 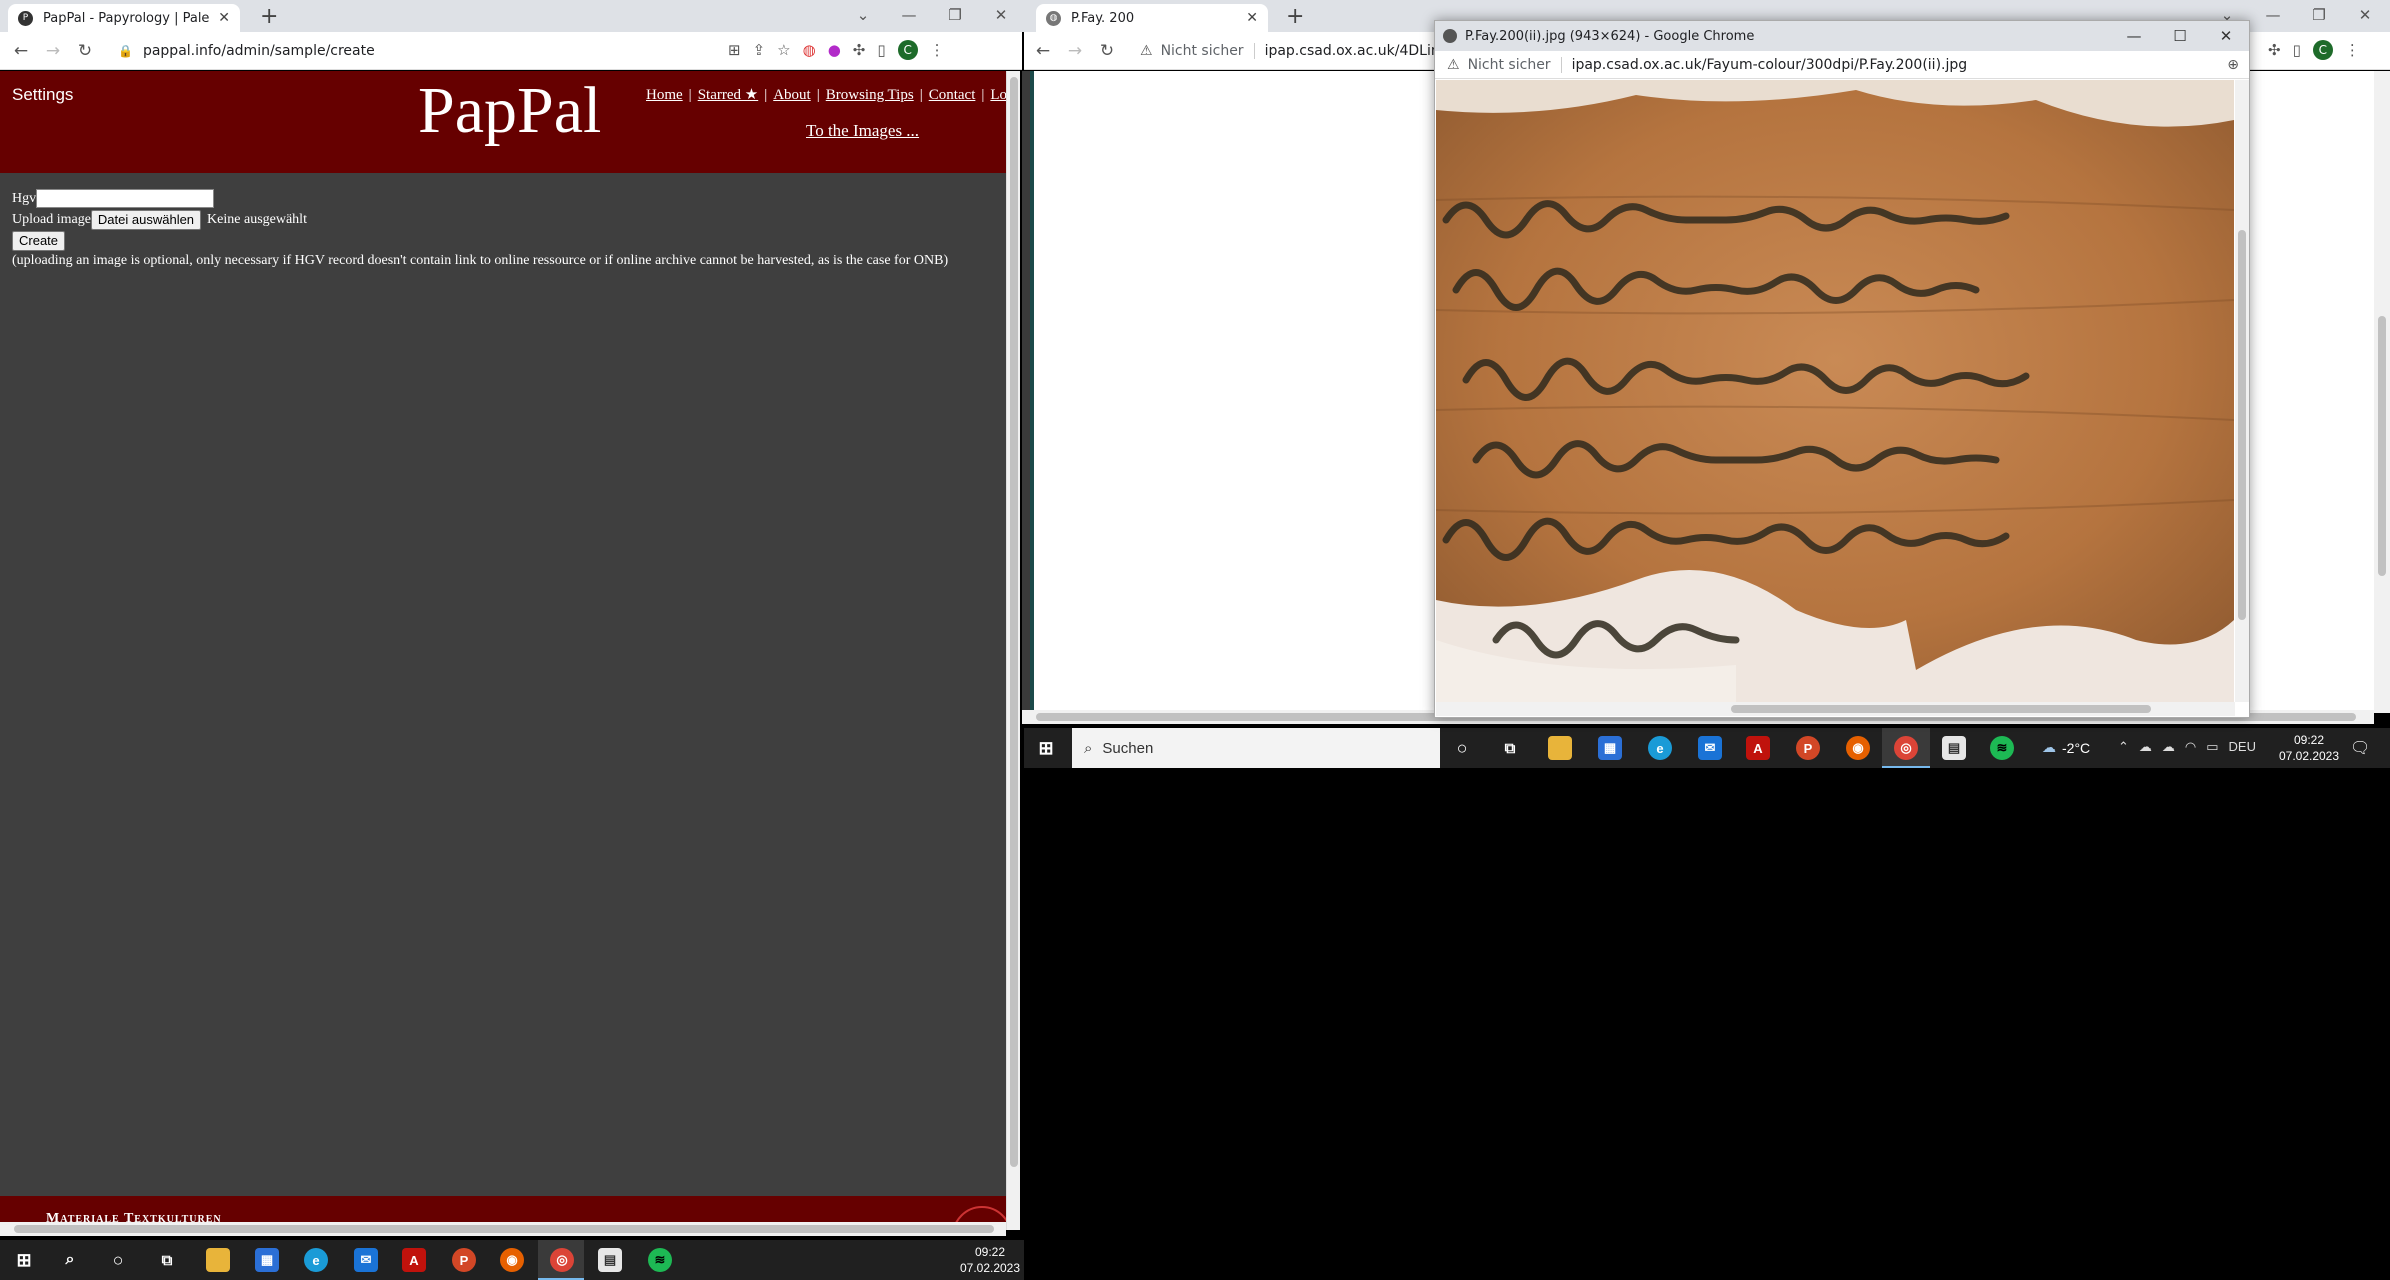 I want to click on nav-browsing-tips: Browsing Tips, so click(x=870, y=95).